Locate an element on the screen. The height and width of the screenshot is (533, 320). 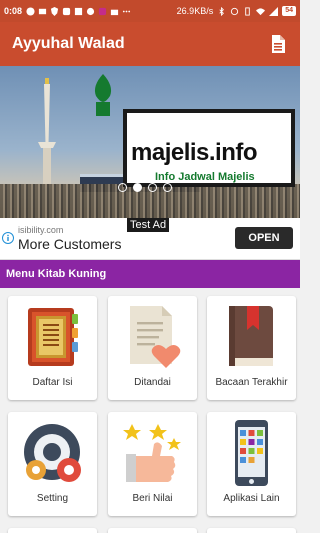
messenger-icon is located at coordinates (30, 11).